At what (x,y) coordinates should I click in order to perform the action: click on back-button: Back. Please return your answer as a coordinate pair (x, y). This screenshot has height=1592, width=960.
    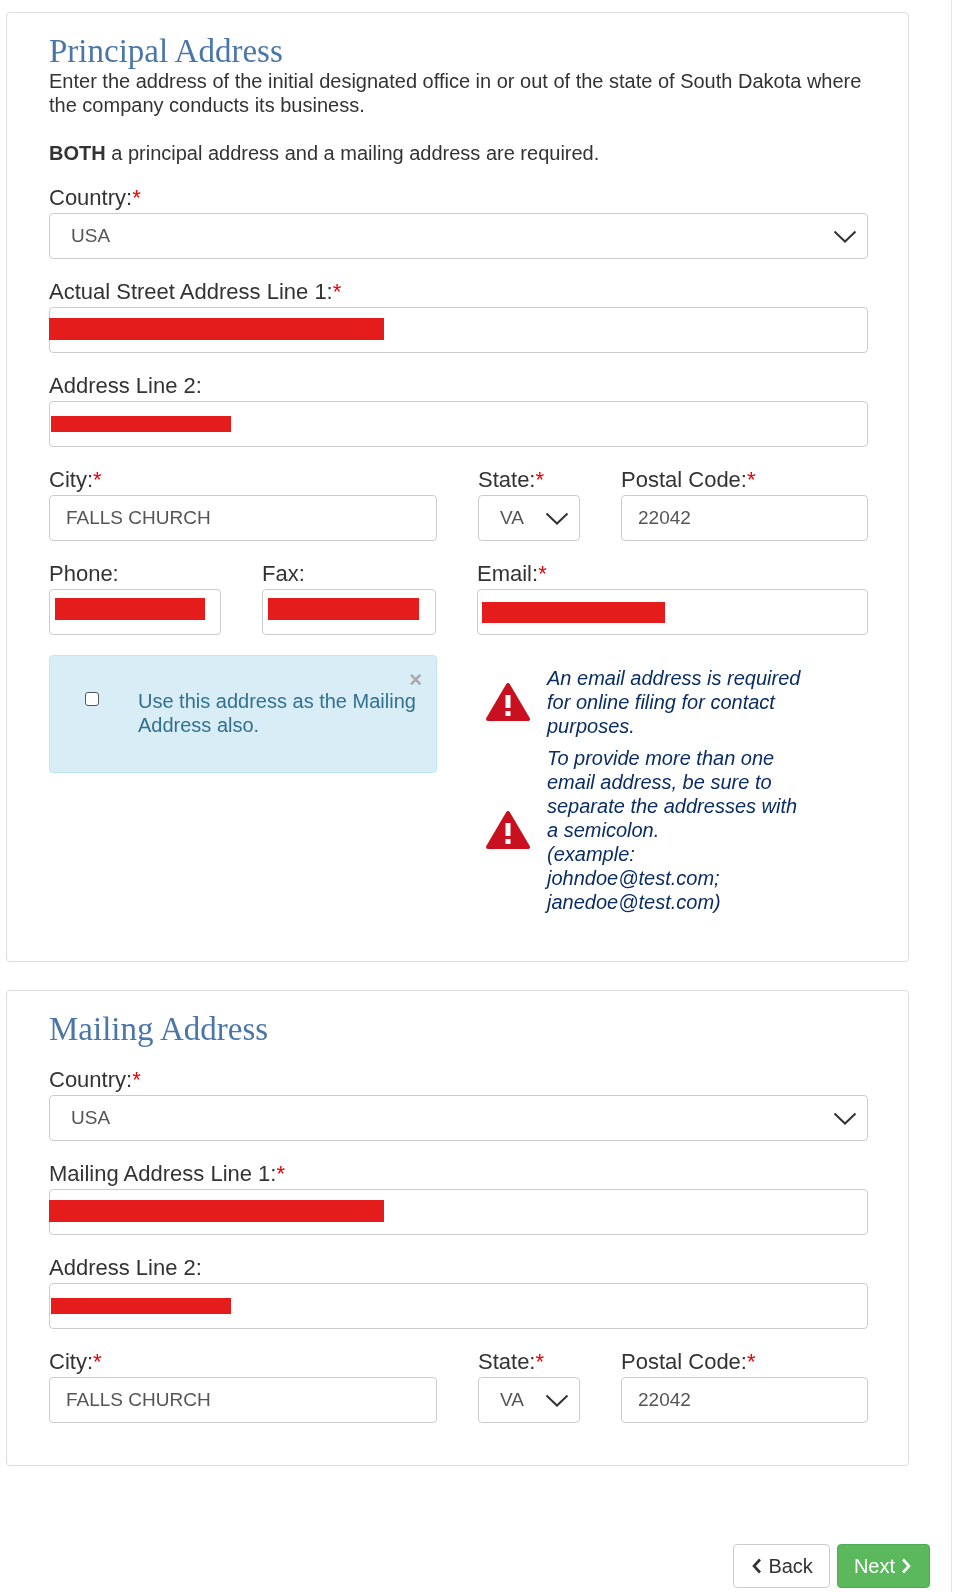
    Looking at the image, I should click on (781, 1566).